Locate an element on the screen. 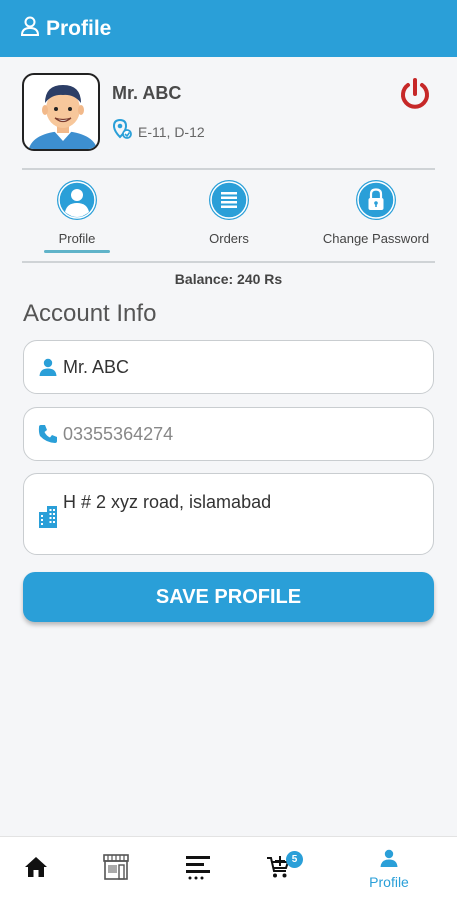 This screenshot has width=457, height=900. location-text: E-11, D-12 is located at coordinates (171, 131).